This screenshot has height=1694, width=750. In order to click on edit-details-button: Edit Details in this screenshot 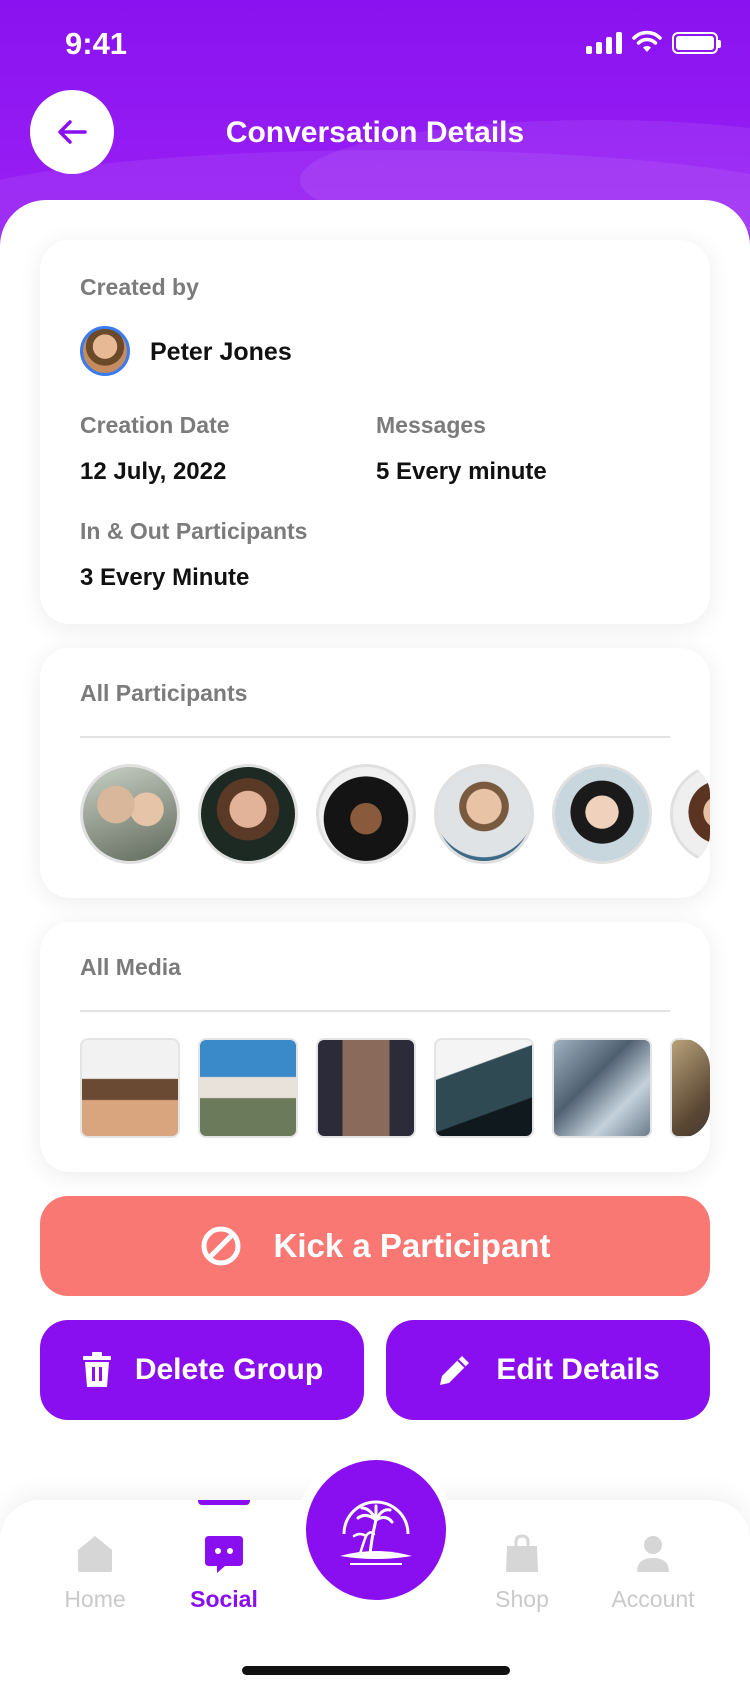, I will do `click(548, 1370)`.